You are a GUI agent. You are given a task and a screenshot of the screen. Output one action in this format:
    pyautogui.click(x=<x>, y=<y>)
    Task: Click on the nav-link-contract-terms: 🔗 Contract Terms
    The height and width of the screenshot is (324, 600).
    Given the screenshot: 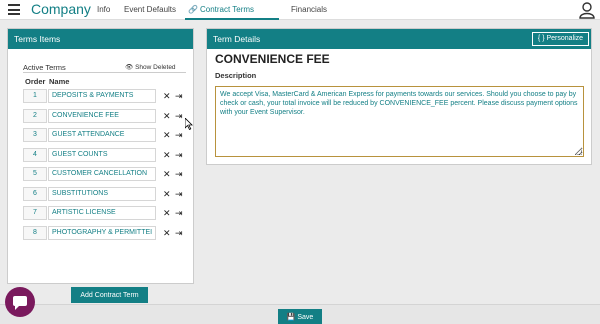 What is the action you would take?
    pyautogui.click(x=221, y=9)
    